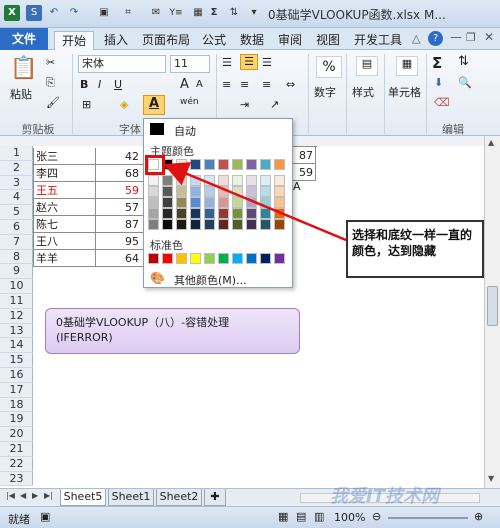 The image size is (500, 528). I want to click on status-bar: 就绪 ▣ ▦ ▤ ▥ 100% ⊖ ⊕, so click(250, 517).